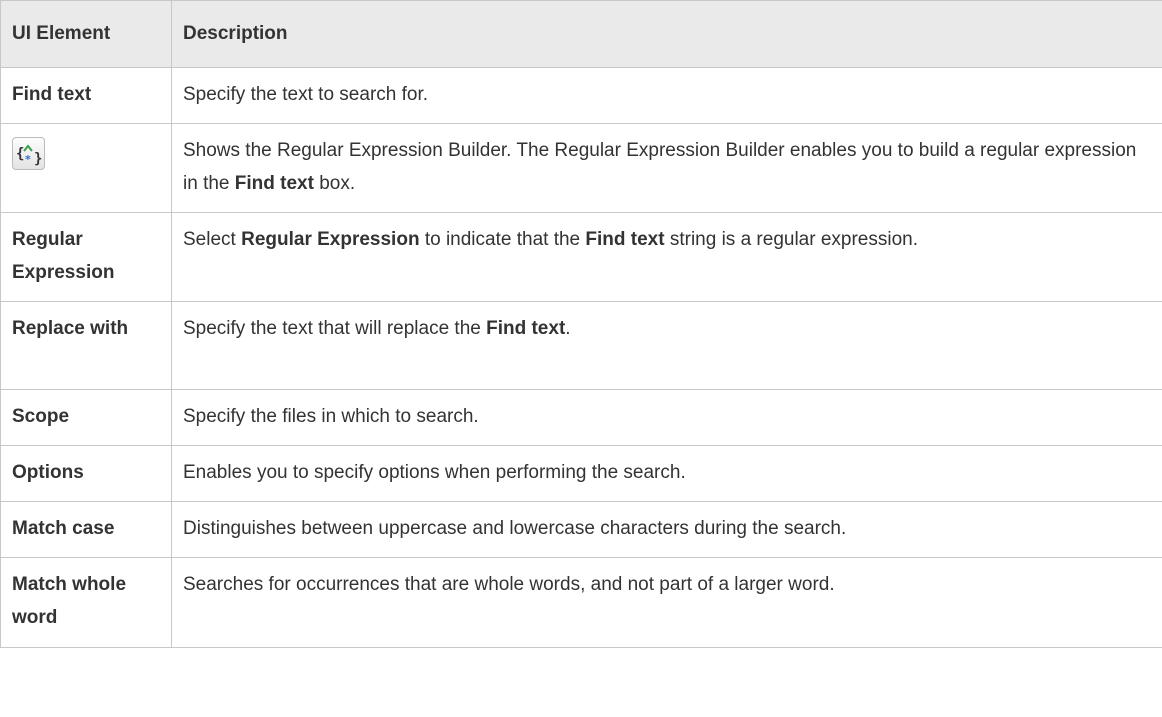  Describe the element at coordinates (86, 345) in the screenshot. I see `element-replace-with: Replace with` at that location.